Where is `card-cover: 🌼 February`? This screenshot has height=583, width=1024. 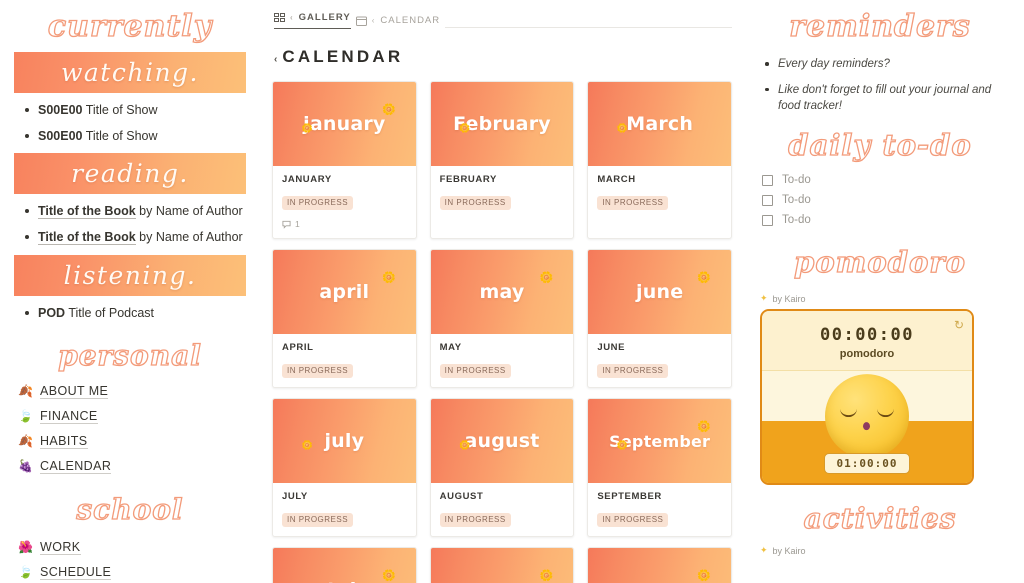
card-cover: 🌼 February is located at coordinates (502, 124).